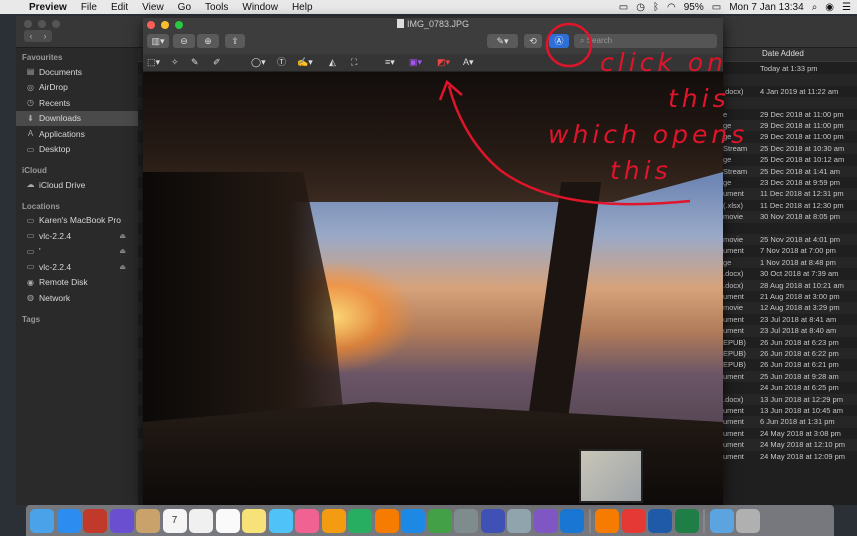  What do you see at coordinates (216, 7) in the screenshot?
I see `menu-tools: Tools` at bounding box center [216, 7].